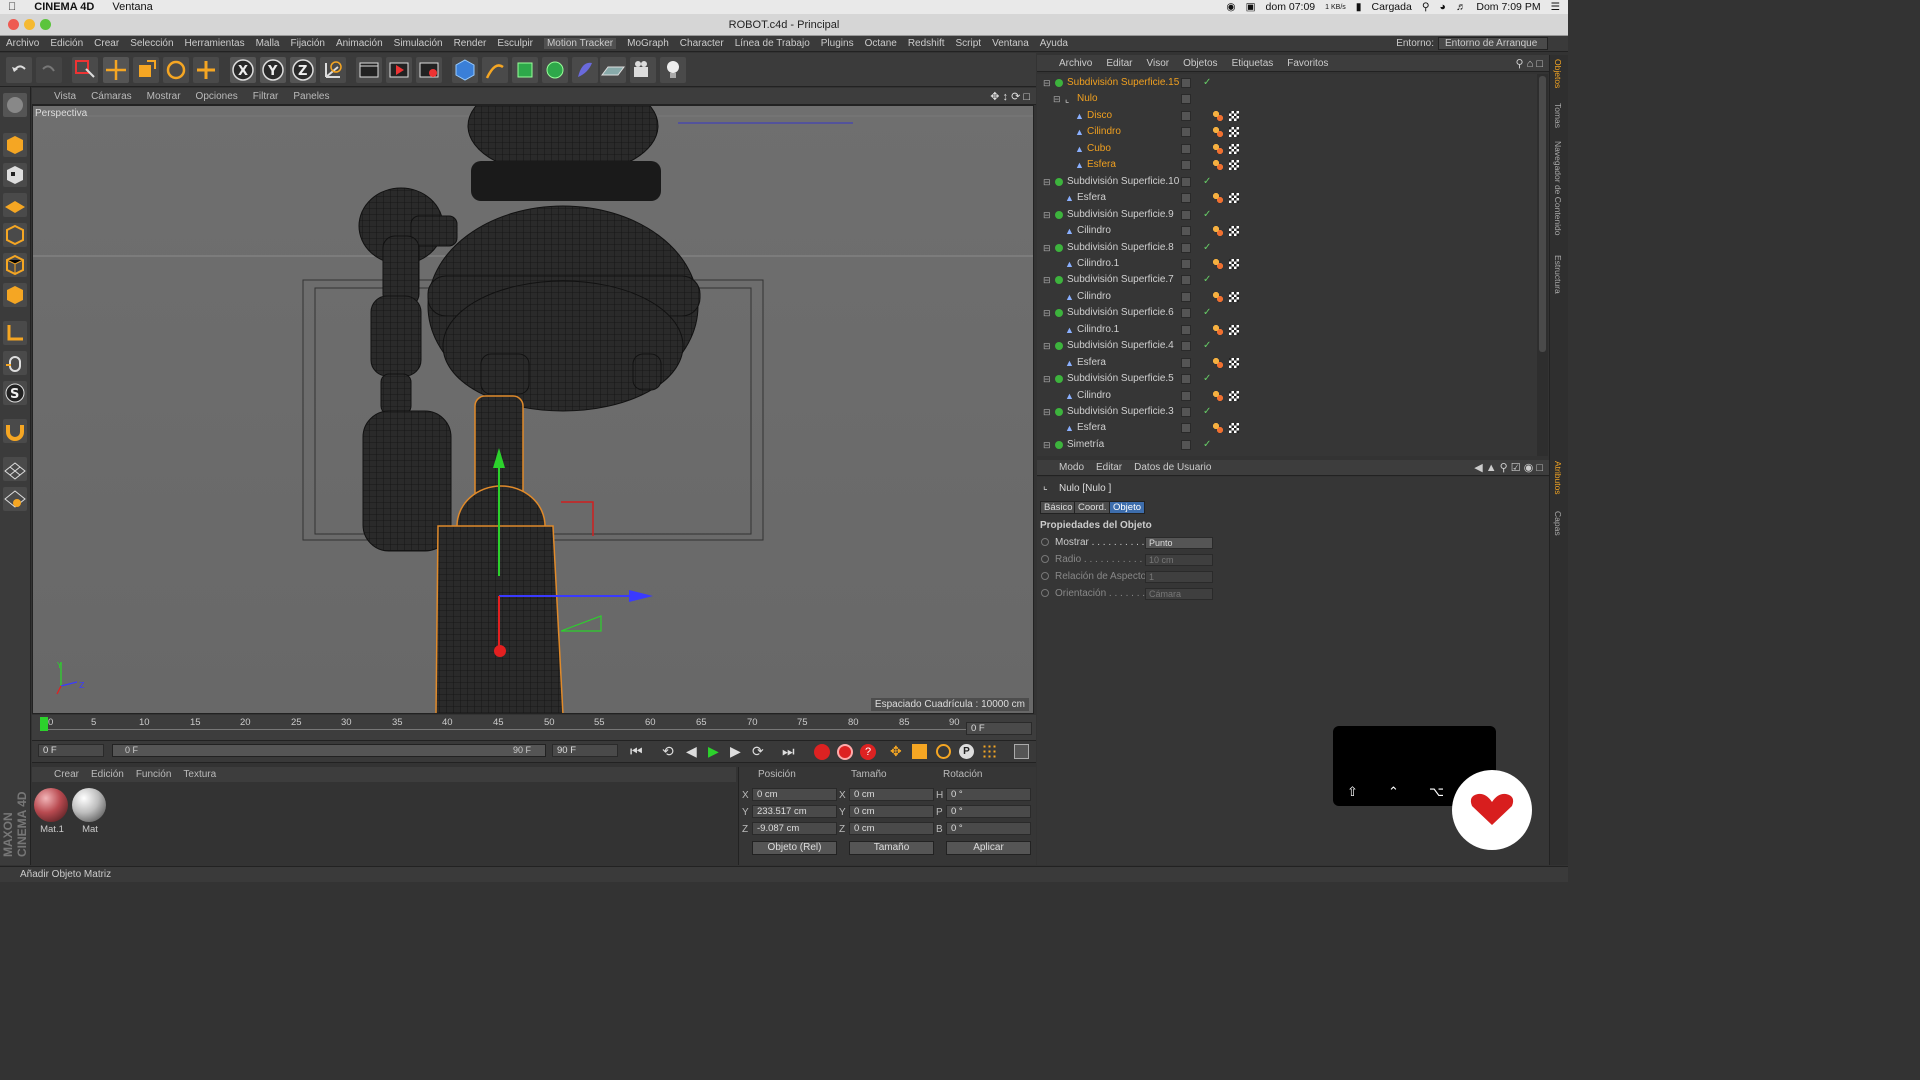 The height and width of the screenshot is (1080, 1920). I want to click on menu-linea-de-trabajo: Línea de Trabajo, so click(772, 43).